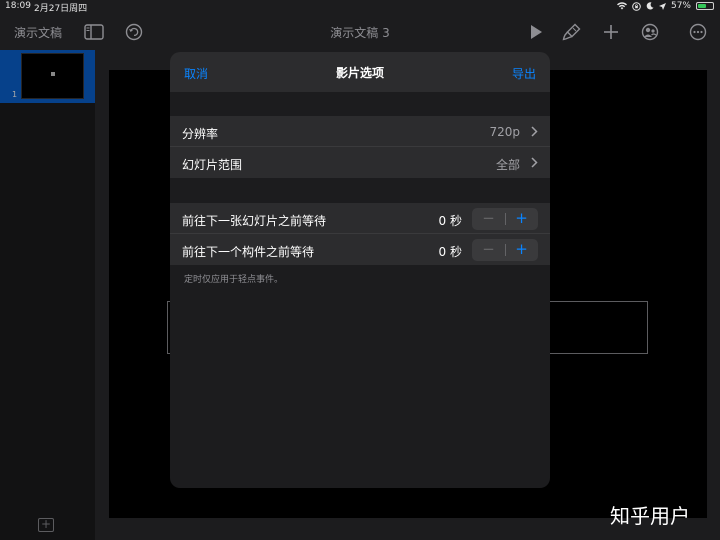 This screenshot has height=540, width=720. I want to click on collaborate-icon, so click(650, 32).